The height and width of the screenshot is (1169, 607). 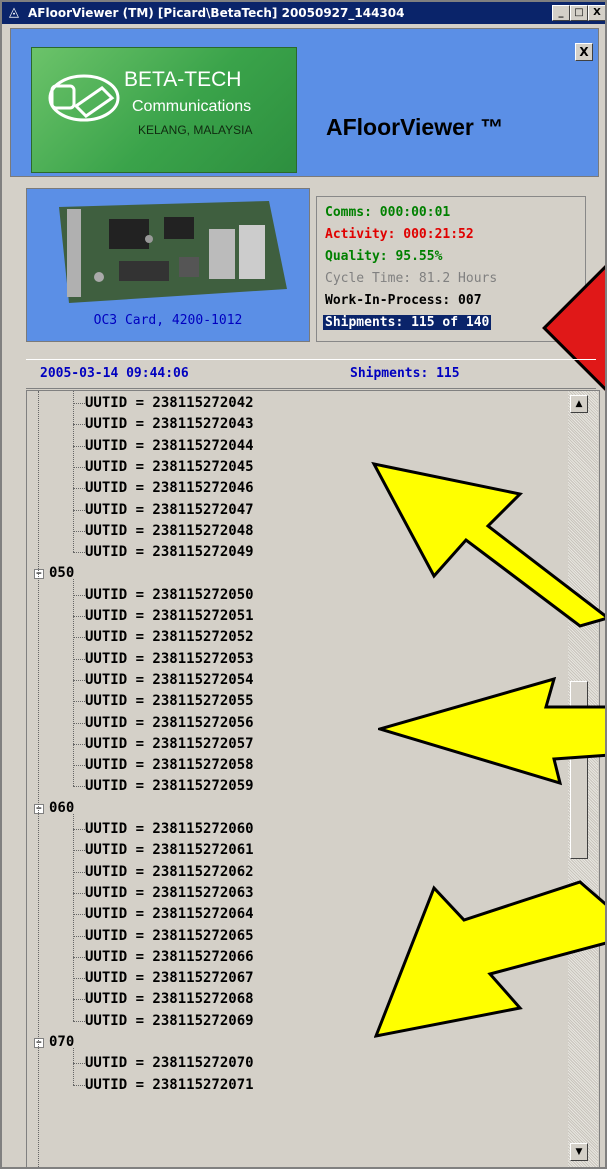 What do you see at coordinates (169, 893) in the screenshot?
I see `tree-item-uutid: UUTID = 238115272063` at bounding box center [169, 893].